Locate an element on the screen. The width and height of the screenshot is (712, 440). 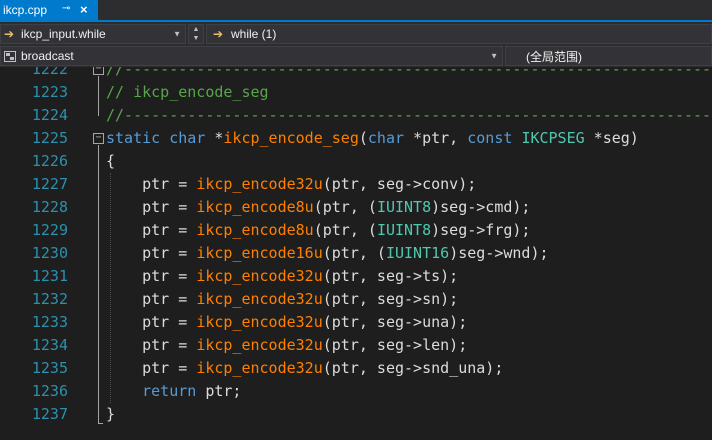
line-number: 1234 is located at coordinates (49, 345).